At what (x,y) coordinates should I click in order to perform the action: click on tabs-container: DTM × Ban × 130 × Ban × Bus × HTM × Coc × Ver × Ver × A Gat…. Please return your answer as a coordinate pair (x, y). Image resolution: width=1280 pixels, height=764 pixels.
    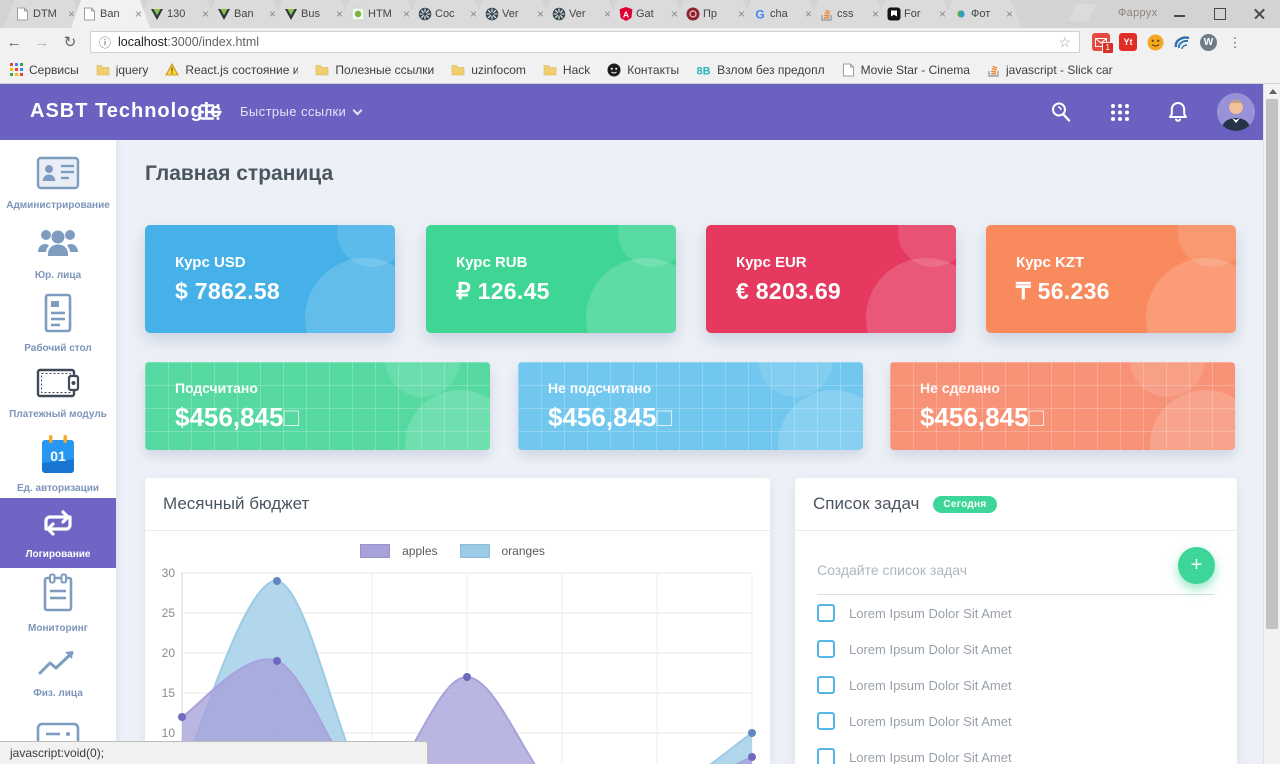
    Looking at the image, I should click on (506, 14).